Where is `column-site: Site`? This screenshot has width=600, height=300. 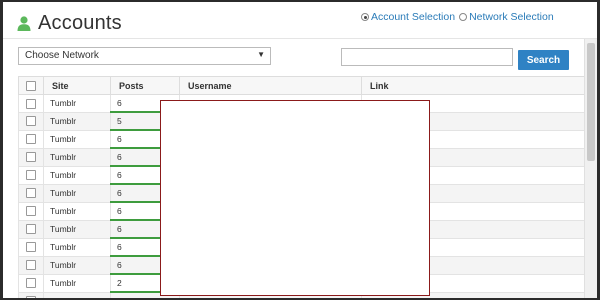 column-site: Site is located at coordinates (77, 85).